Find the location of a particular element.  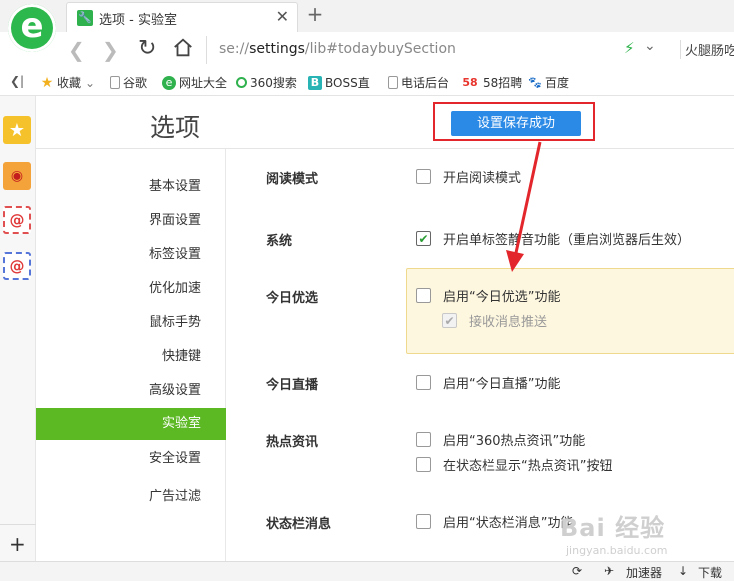

tab-close-icon: ✕ is located at coordinates (282, 16).